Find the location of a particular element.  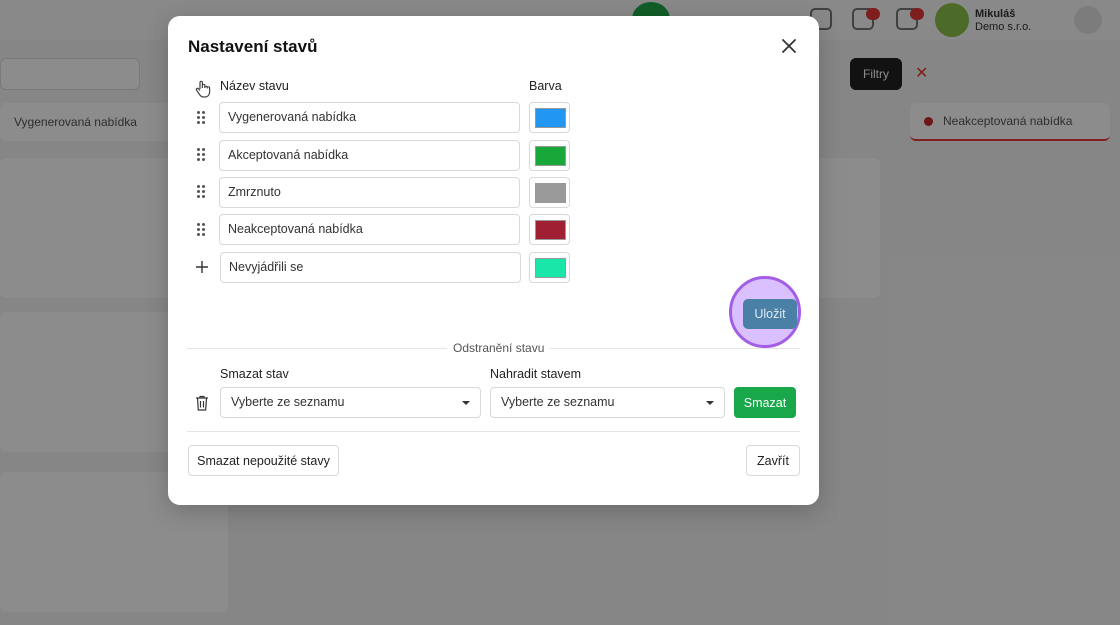

replace-state-label: Nahradit stavem is located at coordinates (536, 374).